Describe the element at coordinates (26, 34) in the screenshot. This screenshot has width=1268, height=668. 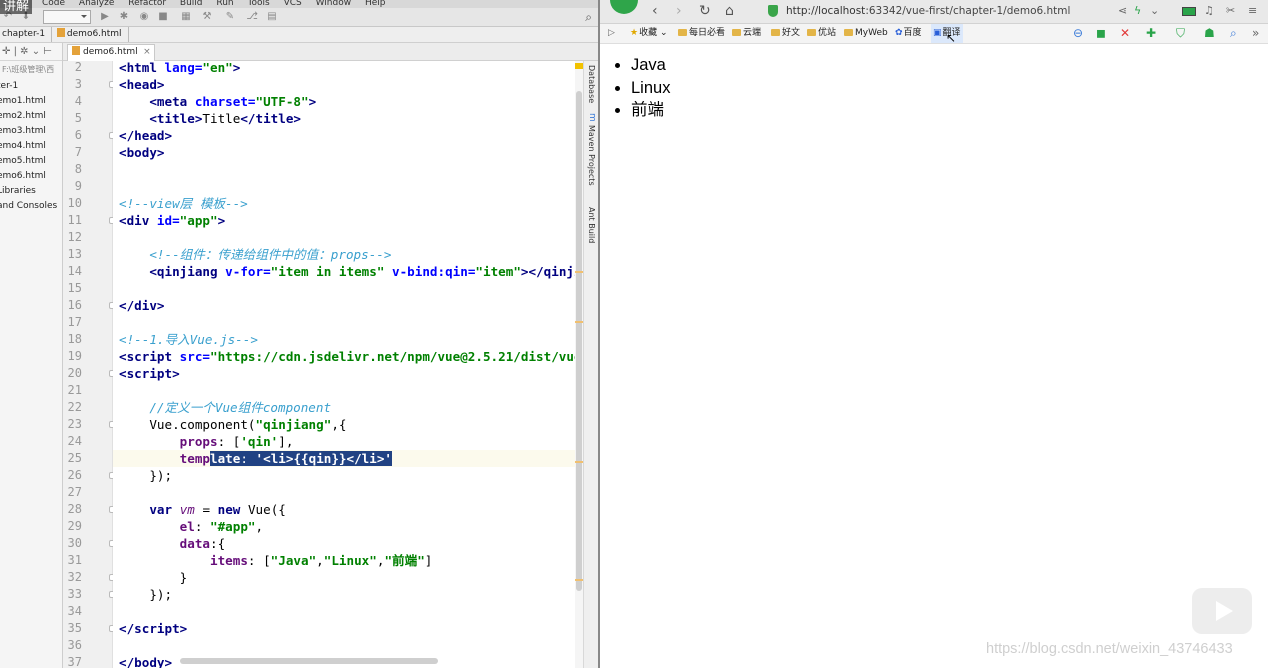
I see `breadcrumb-item: chapter-1` at that location.